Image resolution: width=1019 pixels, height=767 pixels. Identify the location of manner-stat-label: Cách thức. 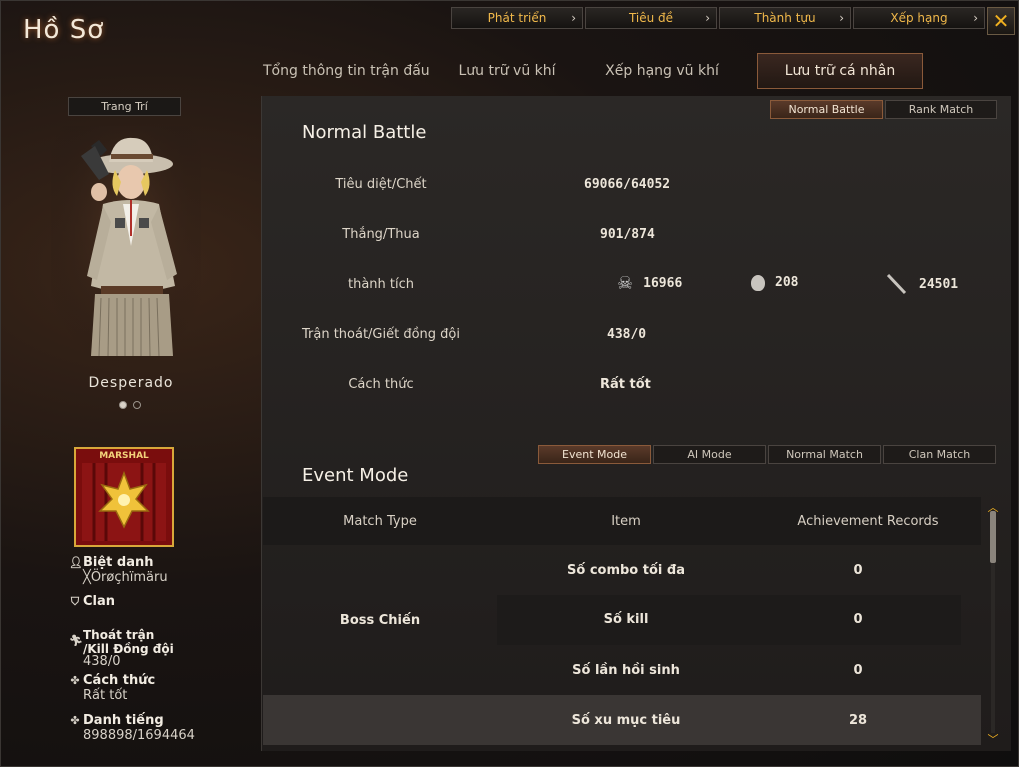
(381, 384).